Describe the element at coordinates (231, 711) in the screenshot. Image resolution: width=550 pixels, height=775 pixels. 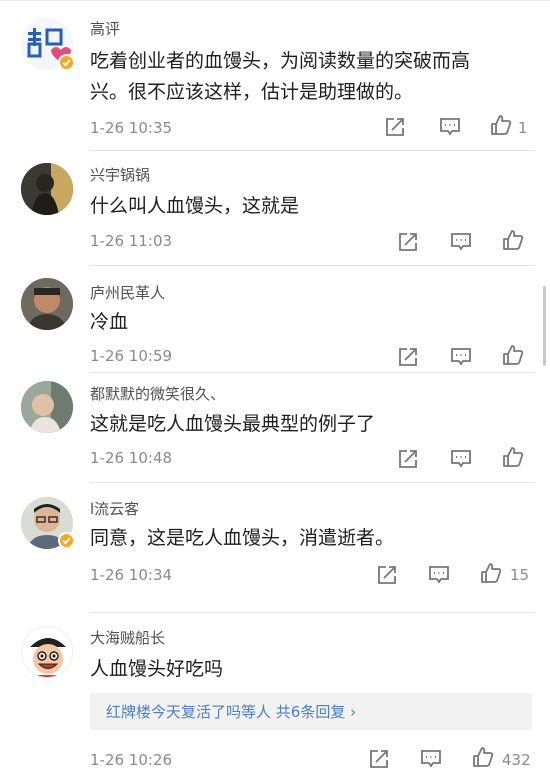
I see `reply-summary-link: 红牌楼今天复活了吗等人 共6条回复 ›` at that location.